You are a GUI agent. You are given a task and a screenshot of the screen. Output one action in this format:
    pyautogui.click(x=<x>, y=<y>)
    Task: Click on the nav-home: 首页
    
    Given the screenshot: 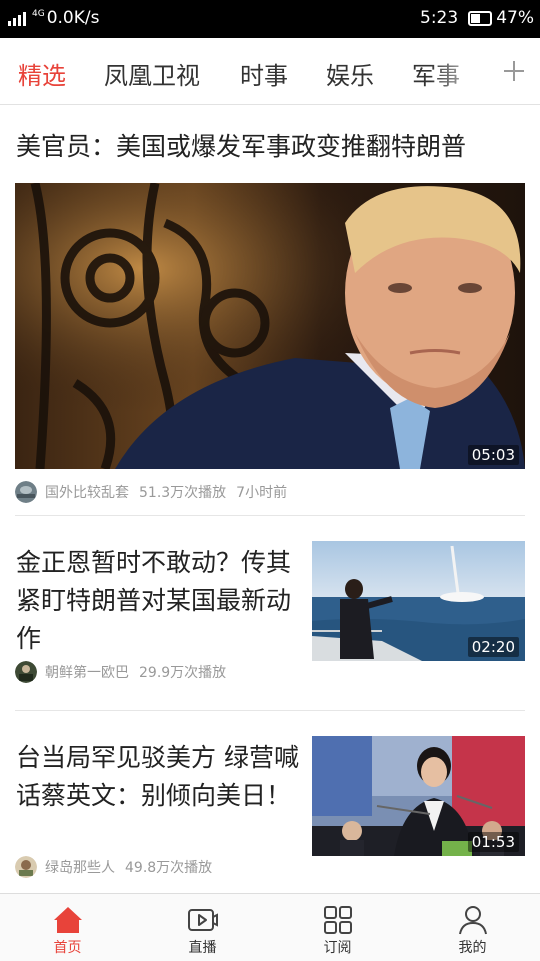 What is the action you would take?
    pyautogui.click(x=67, y=927)
    